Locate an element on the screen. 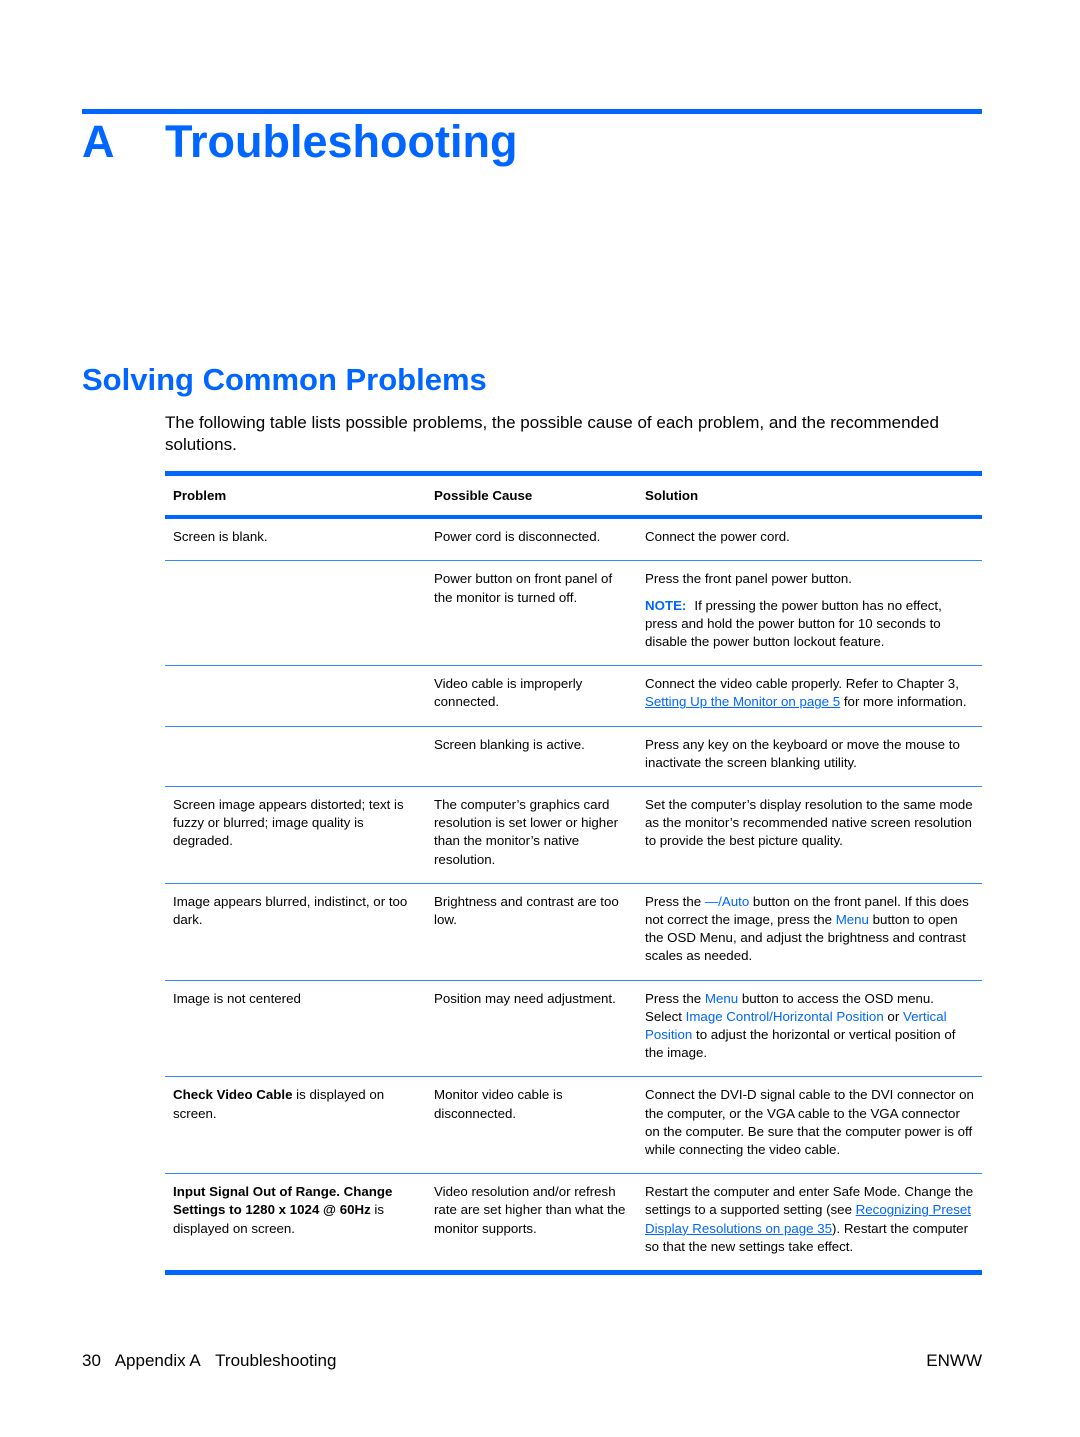 This screenshot has width=1080, height=1437. footer-left: 30 Appendix A Troubleshooting is located at coordinates (214, 1361).